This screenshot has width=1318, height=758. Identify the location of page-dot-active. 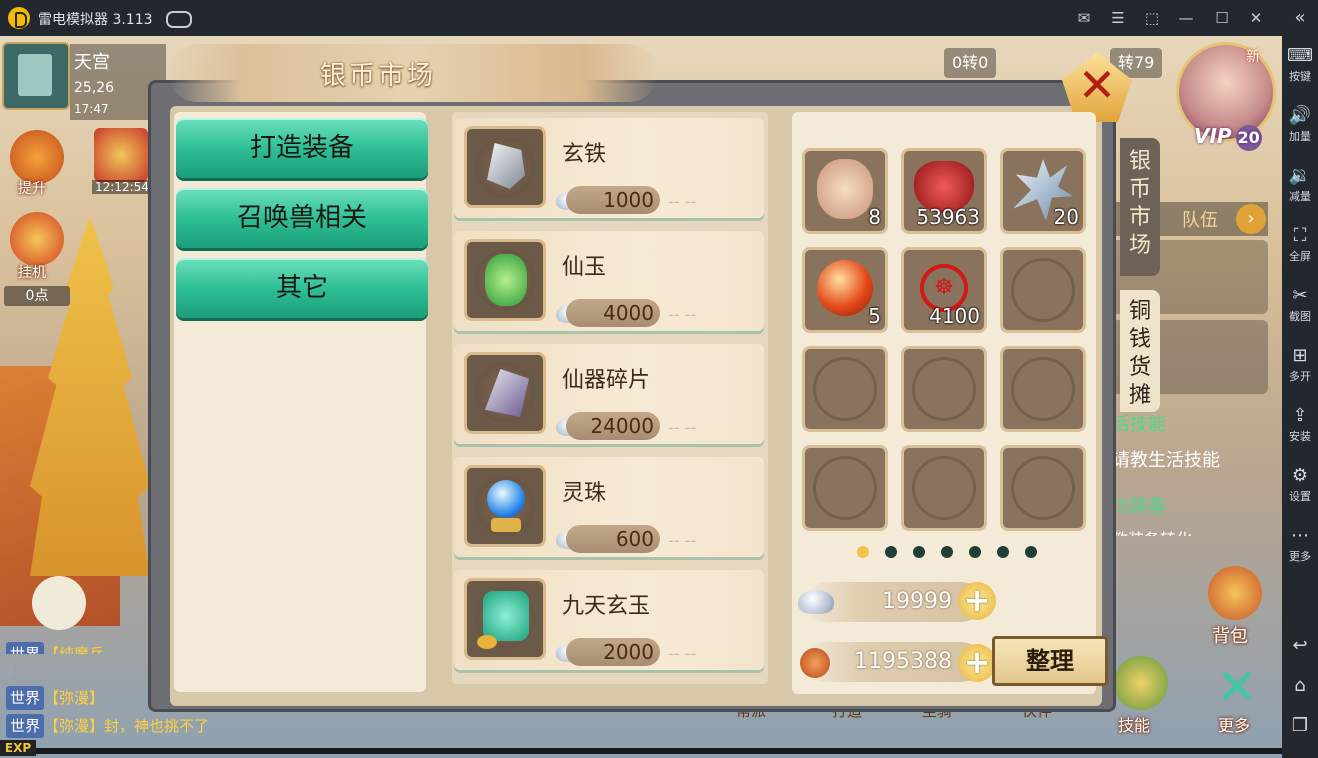
(863, 552).